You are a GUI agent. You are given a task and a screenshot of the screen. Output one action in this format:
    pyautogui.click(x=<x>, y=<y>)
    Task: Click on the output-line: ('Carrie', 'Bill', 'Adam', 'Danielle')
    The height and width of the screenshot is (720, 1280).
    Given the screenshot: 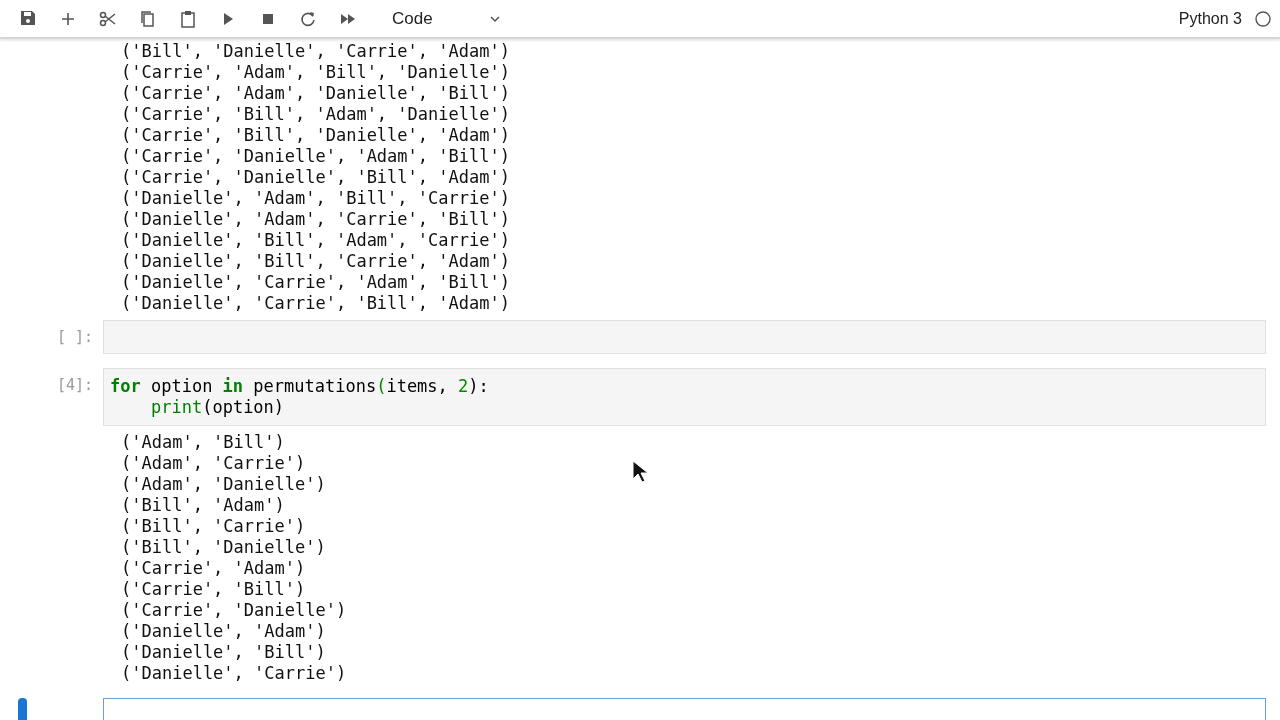 What is the action you would take?
    pyautogui.click(x=315, y=114)
    